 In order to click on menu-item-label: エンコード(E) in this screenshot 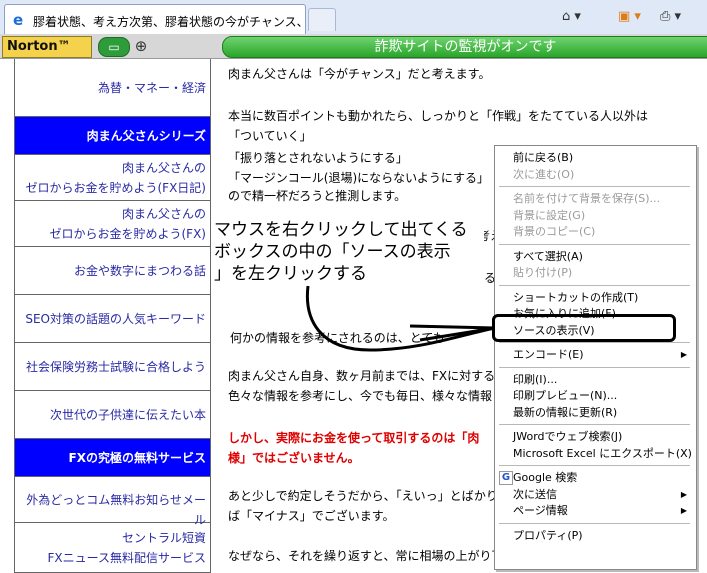, I will do `click(548, 354)`.